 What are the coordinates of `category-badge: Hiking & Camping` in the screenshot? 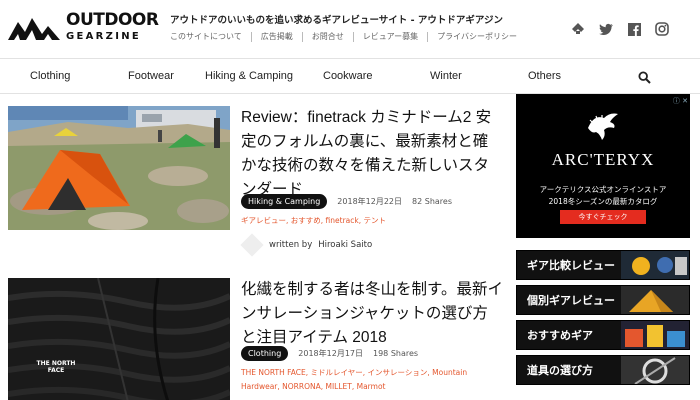 It's located at (284, 201).